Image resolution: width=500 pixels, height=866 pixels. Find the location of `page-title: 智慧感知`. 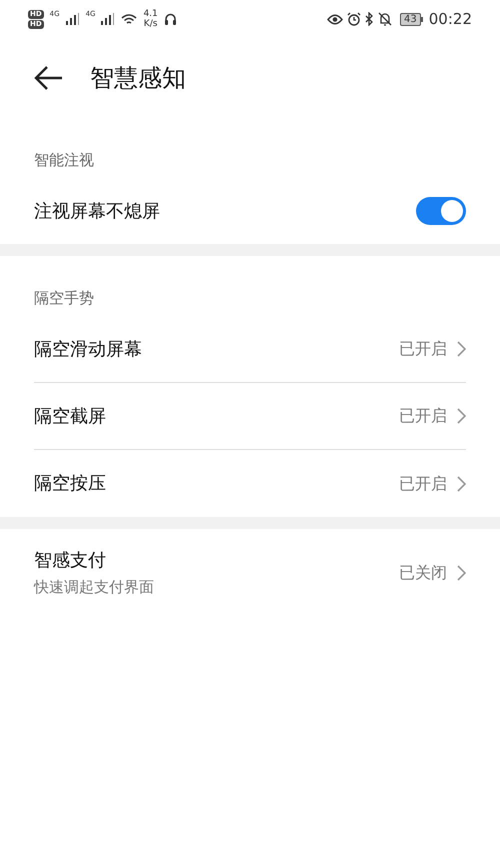

page-title: 智慧感知 is located at coordinates (138, 78).